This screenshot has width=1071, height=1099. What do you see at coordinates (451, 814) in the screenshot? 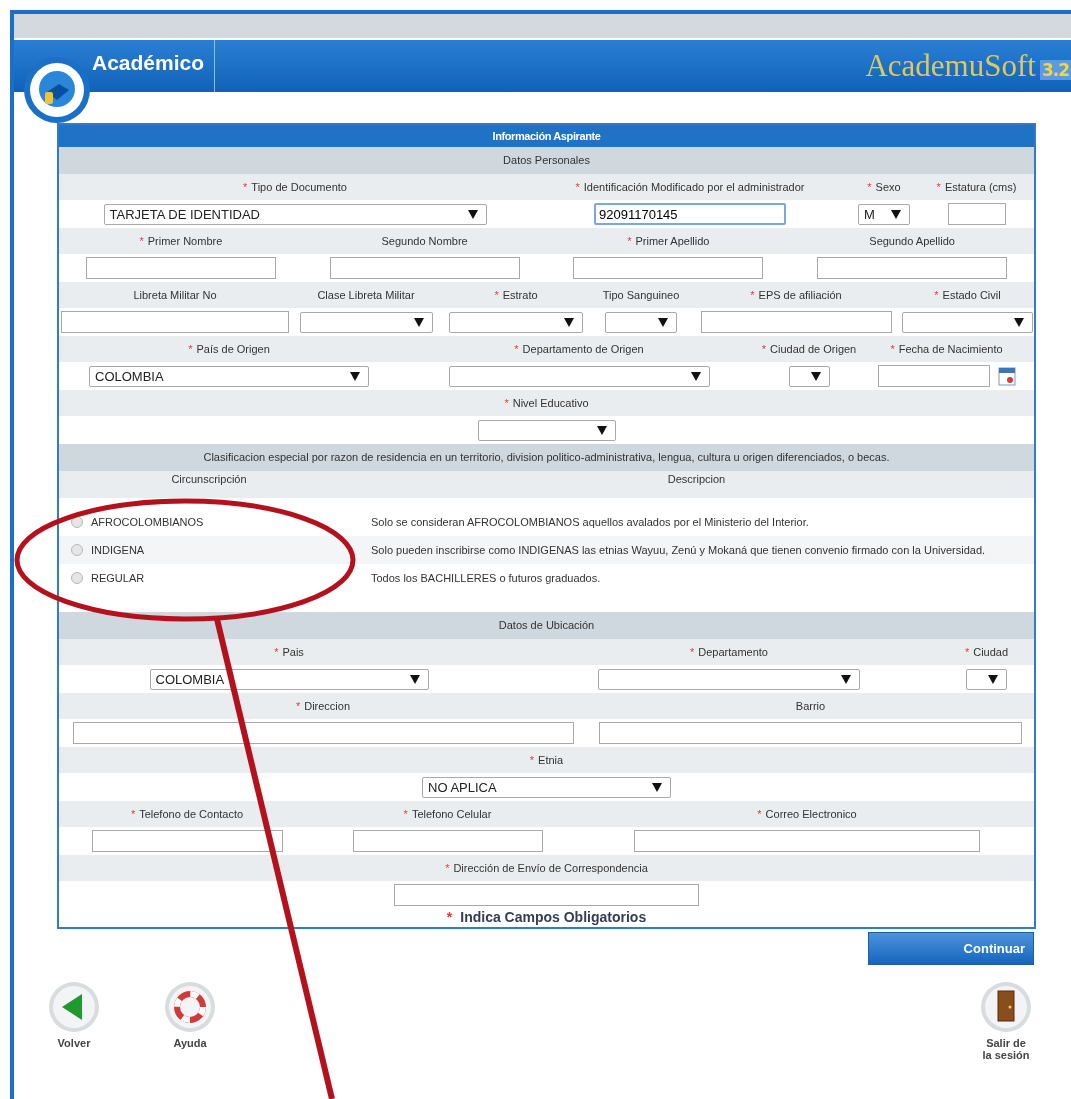
I see `field-label: Telefono Celular` at bounding box center [451, 814].